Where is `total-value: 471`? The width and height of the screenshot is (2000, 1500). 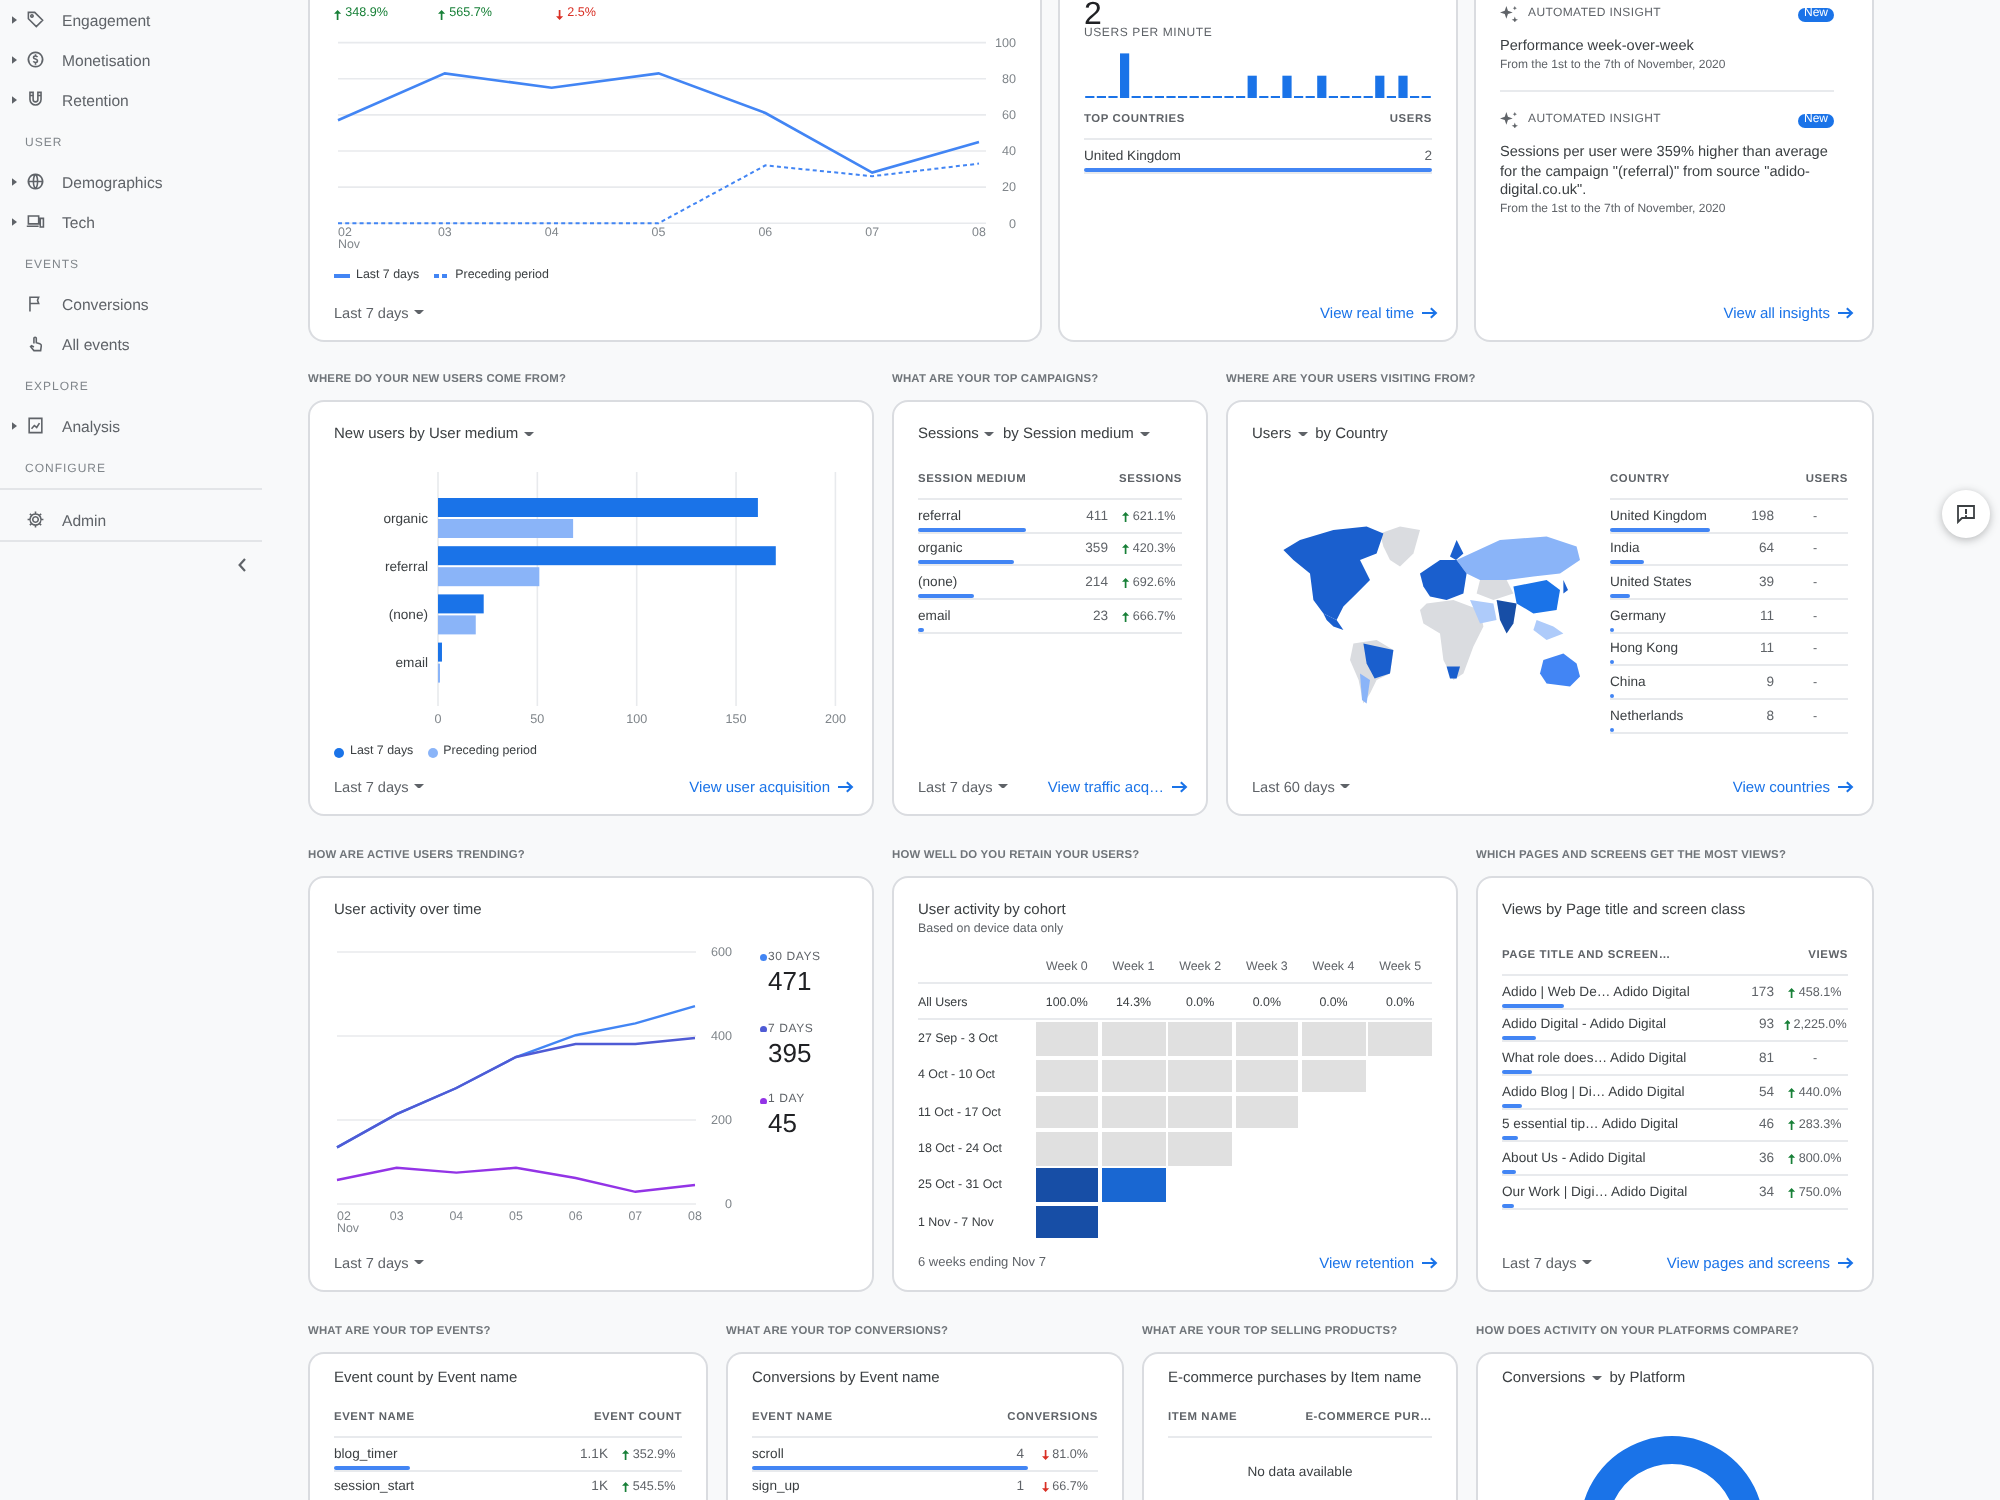 total-value: 471 is located at coordinates (791, 981).